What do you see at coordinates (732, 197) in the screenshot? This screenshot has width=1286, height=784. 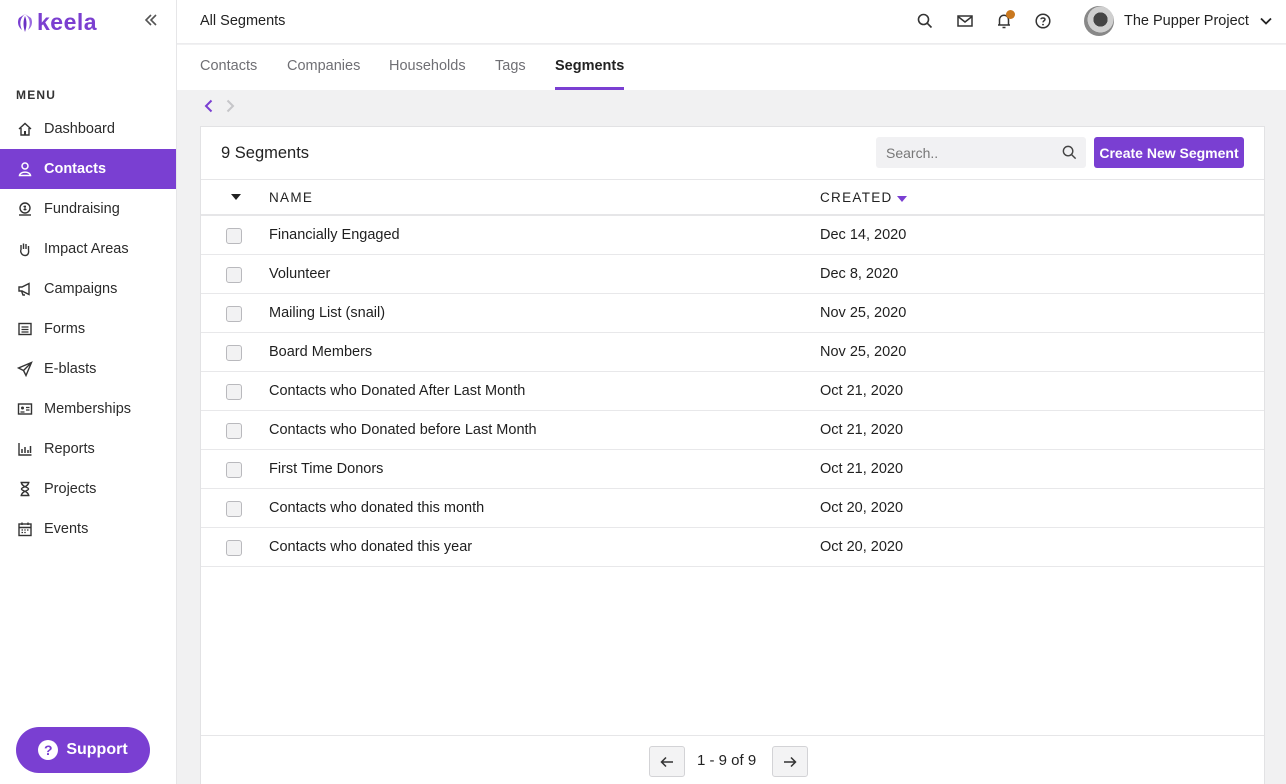 I see `table-header: NAME CREATED` at bounding box center [732, 197].